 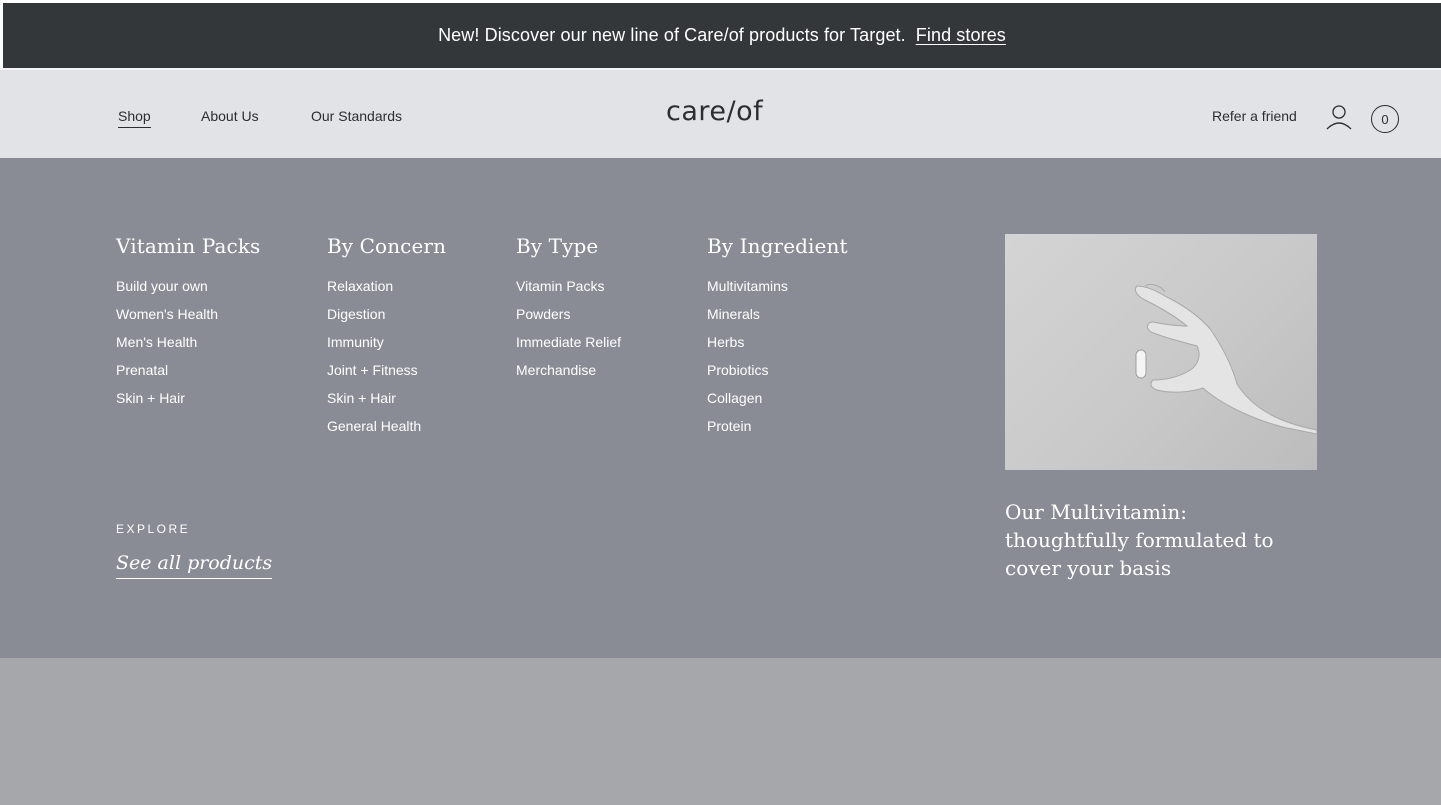 What do you see at coordinates (194, 565) in the screenshot?
I see `see-all-products-link: See all products` at bounding box center [194, 565].